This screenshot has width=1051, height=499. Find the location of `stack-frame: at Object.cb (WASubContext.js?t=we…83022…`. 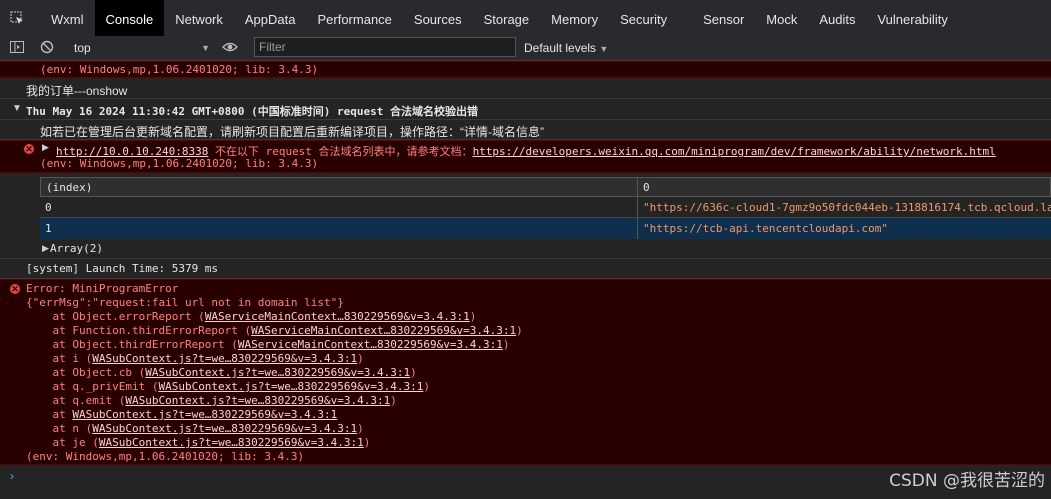

stack-frame: at Object.cb (WASubContext.js?t=we…83022… is located at coordinates (221, 372).